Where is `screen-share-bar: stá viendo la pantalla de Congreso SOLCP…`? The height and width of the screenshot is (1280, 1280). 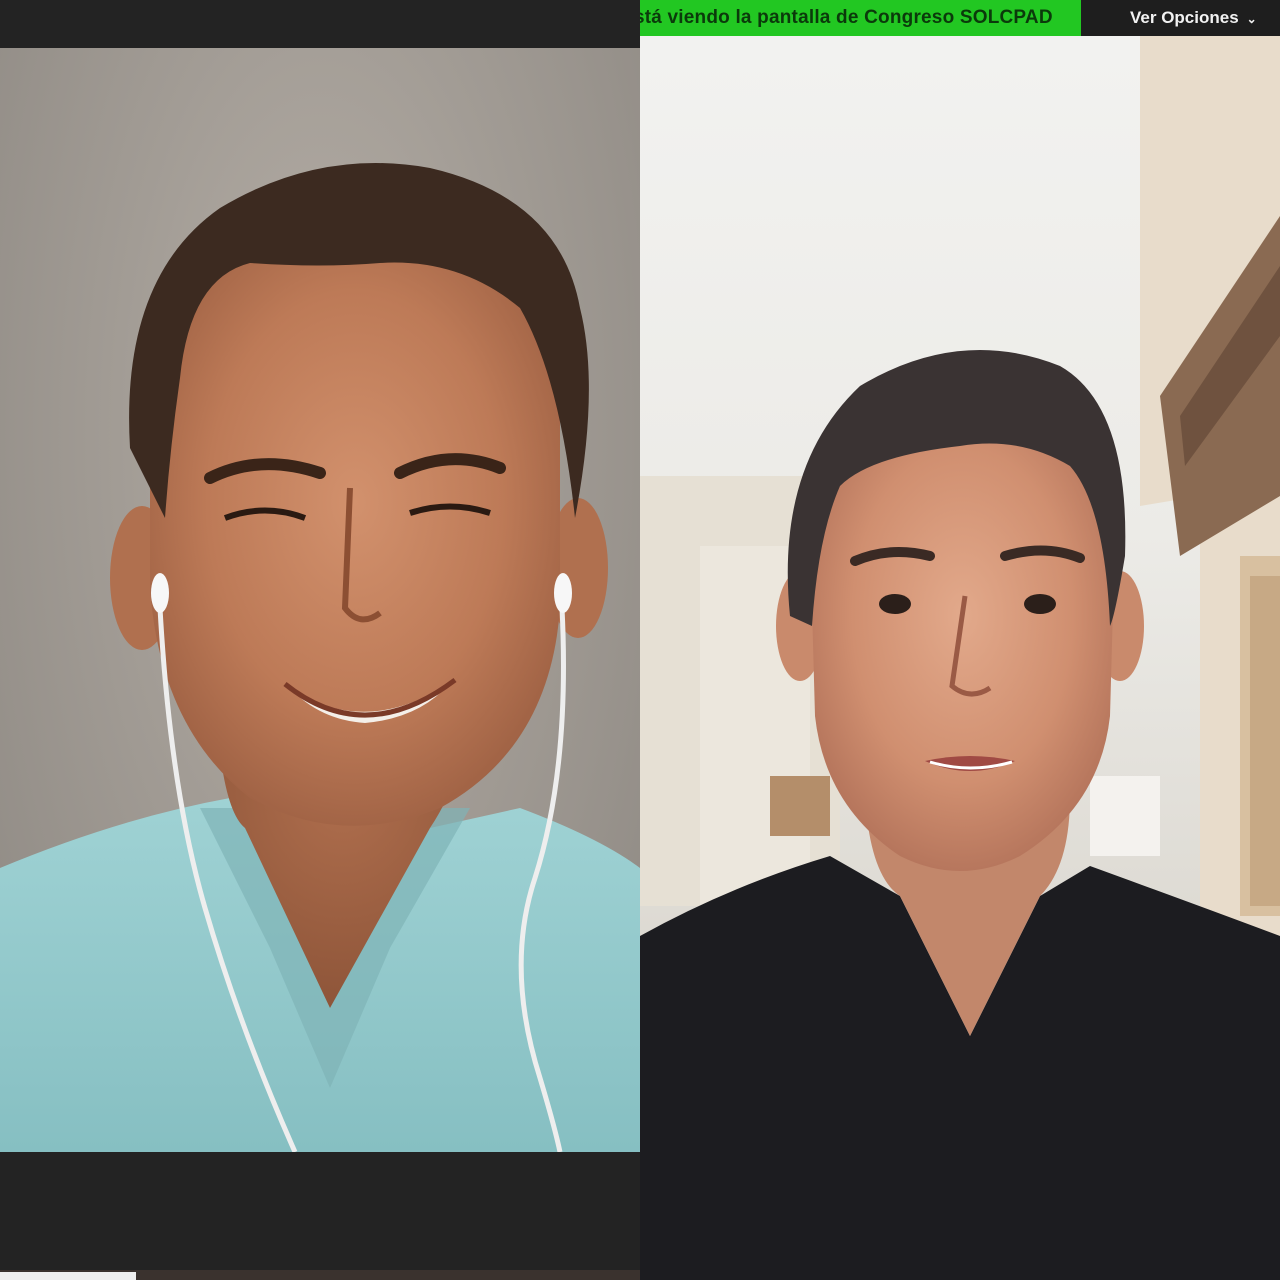
screen-share-bar: stá viendo la pantalla de Congreso SOLCP… is located at coordinates (960, 18).